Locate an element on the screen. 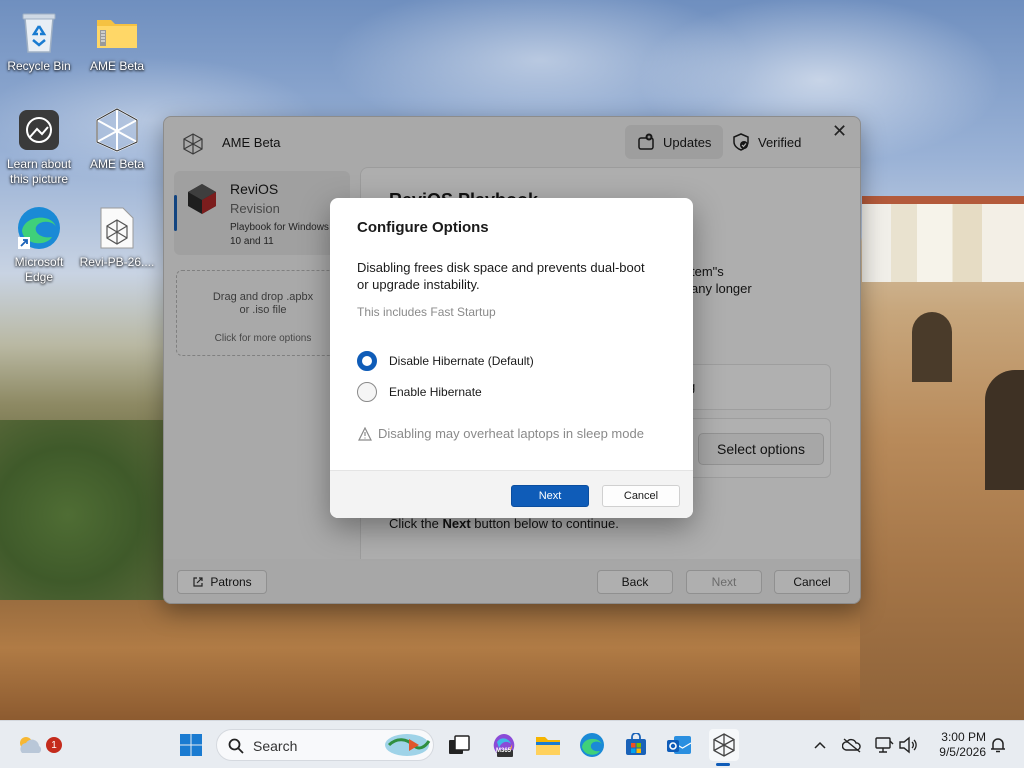 The image size is (1024, 768). active-app-indicator is located at coordinates (723, 764).